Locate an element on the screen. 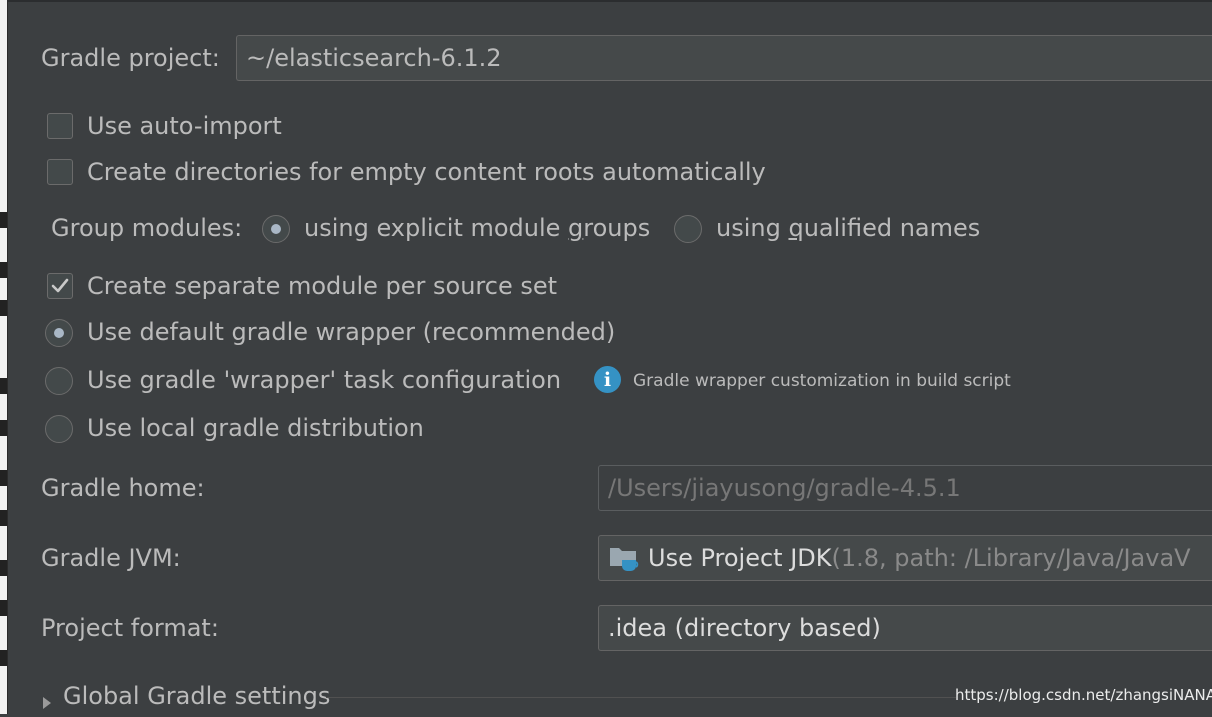  project-format-value: .idea (directory based) is located at coordinates (744, 628).